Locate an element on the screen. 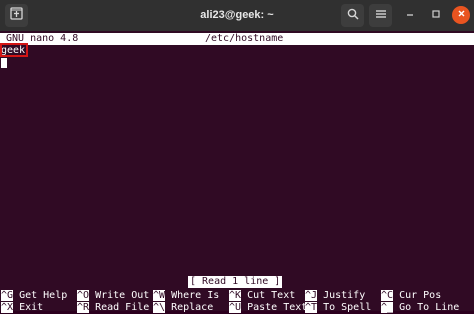  maximize-button is located at coordinates (436, 15).